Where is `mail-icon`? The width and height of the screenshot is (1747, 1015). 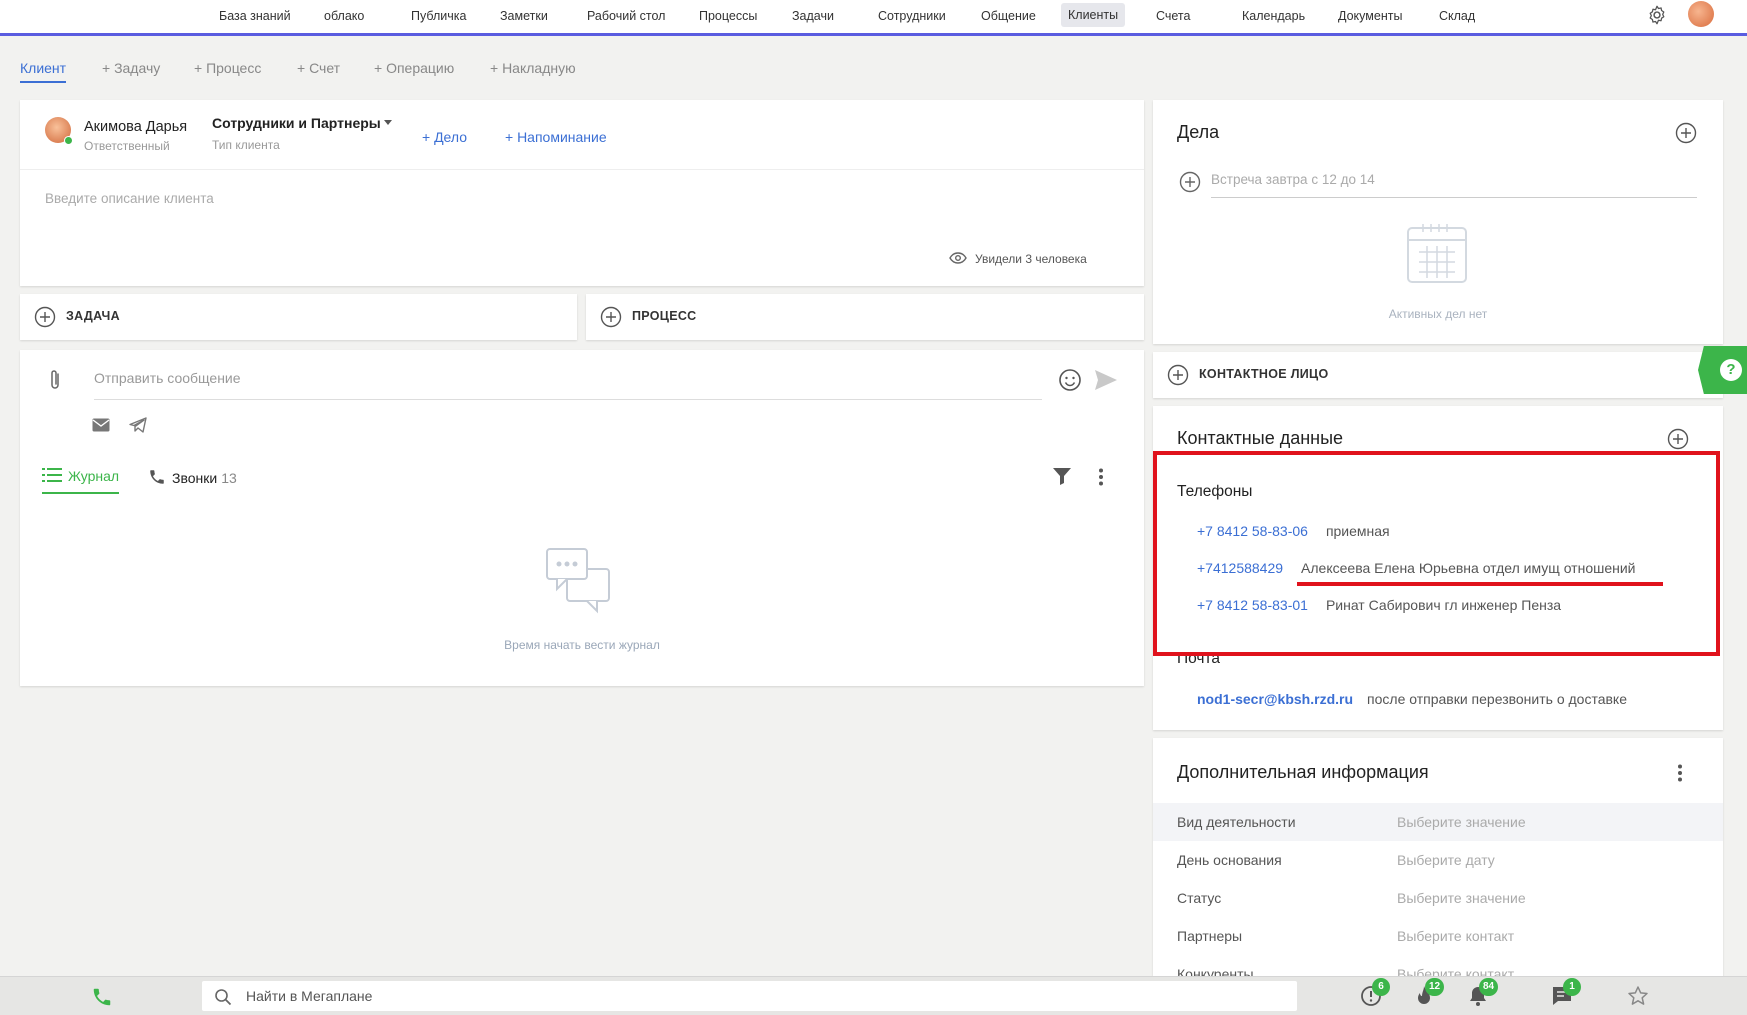
mail-icon is located at coordinates (101, 425).